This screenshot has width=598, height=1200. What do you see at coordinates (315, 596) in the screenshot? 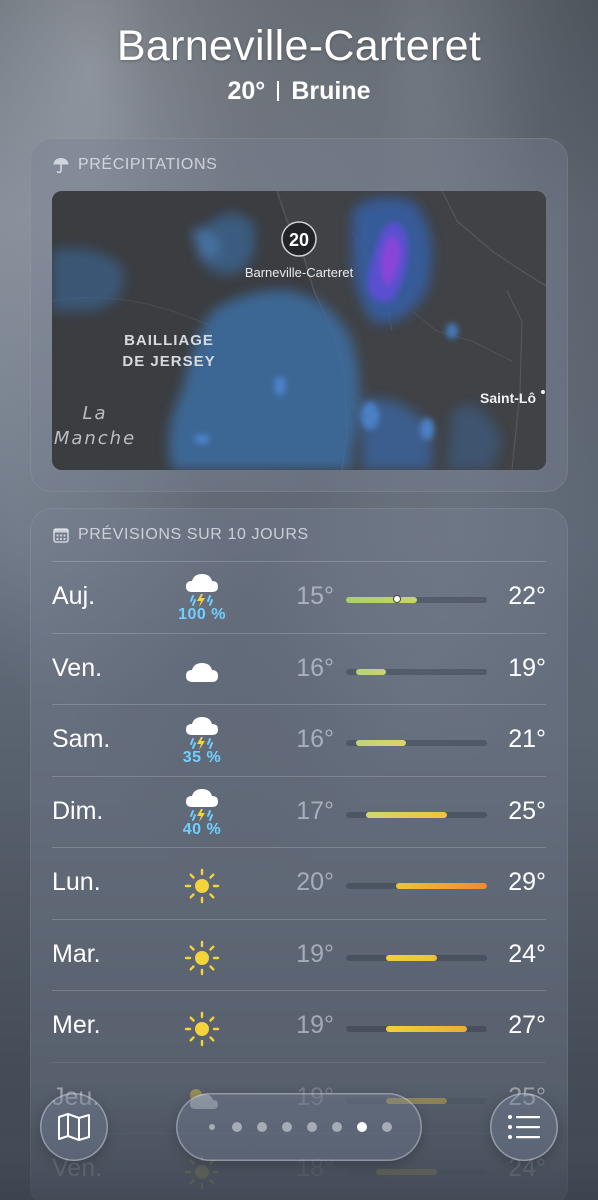
I see `low-temperature: 15°` at bounding box center [315, 596].